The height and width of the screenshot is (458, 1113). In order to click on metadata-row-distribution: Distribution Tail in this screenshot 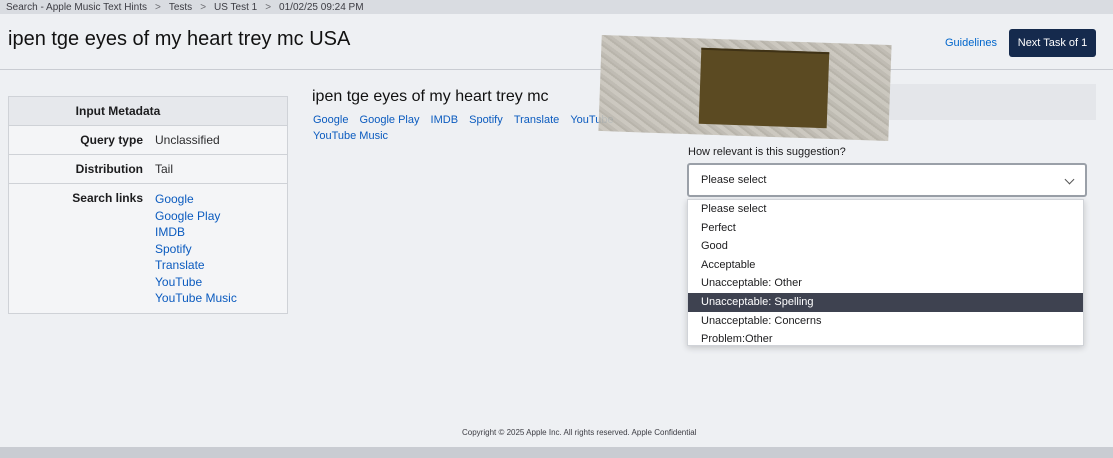, I will do `click(148, 169)`.